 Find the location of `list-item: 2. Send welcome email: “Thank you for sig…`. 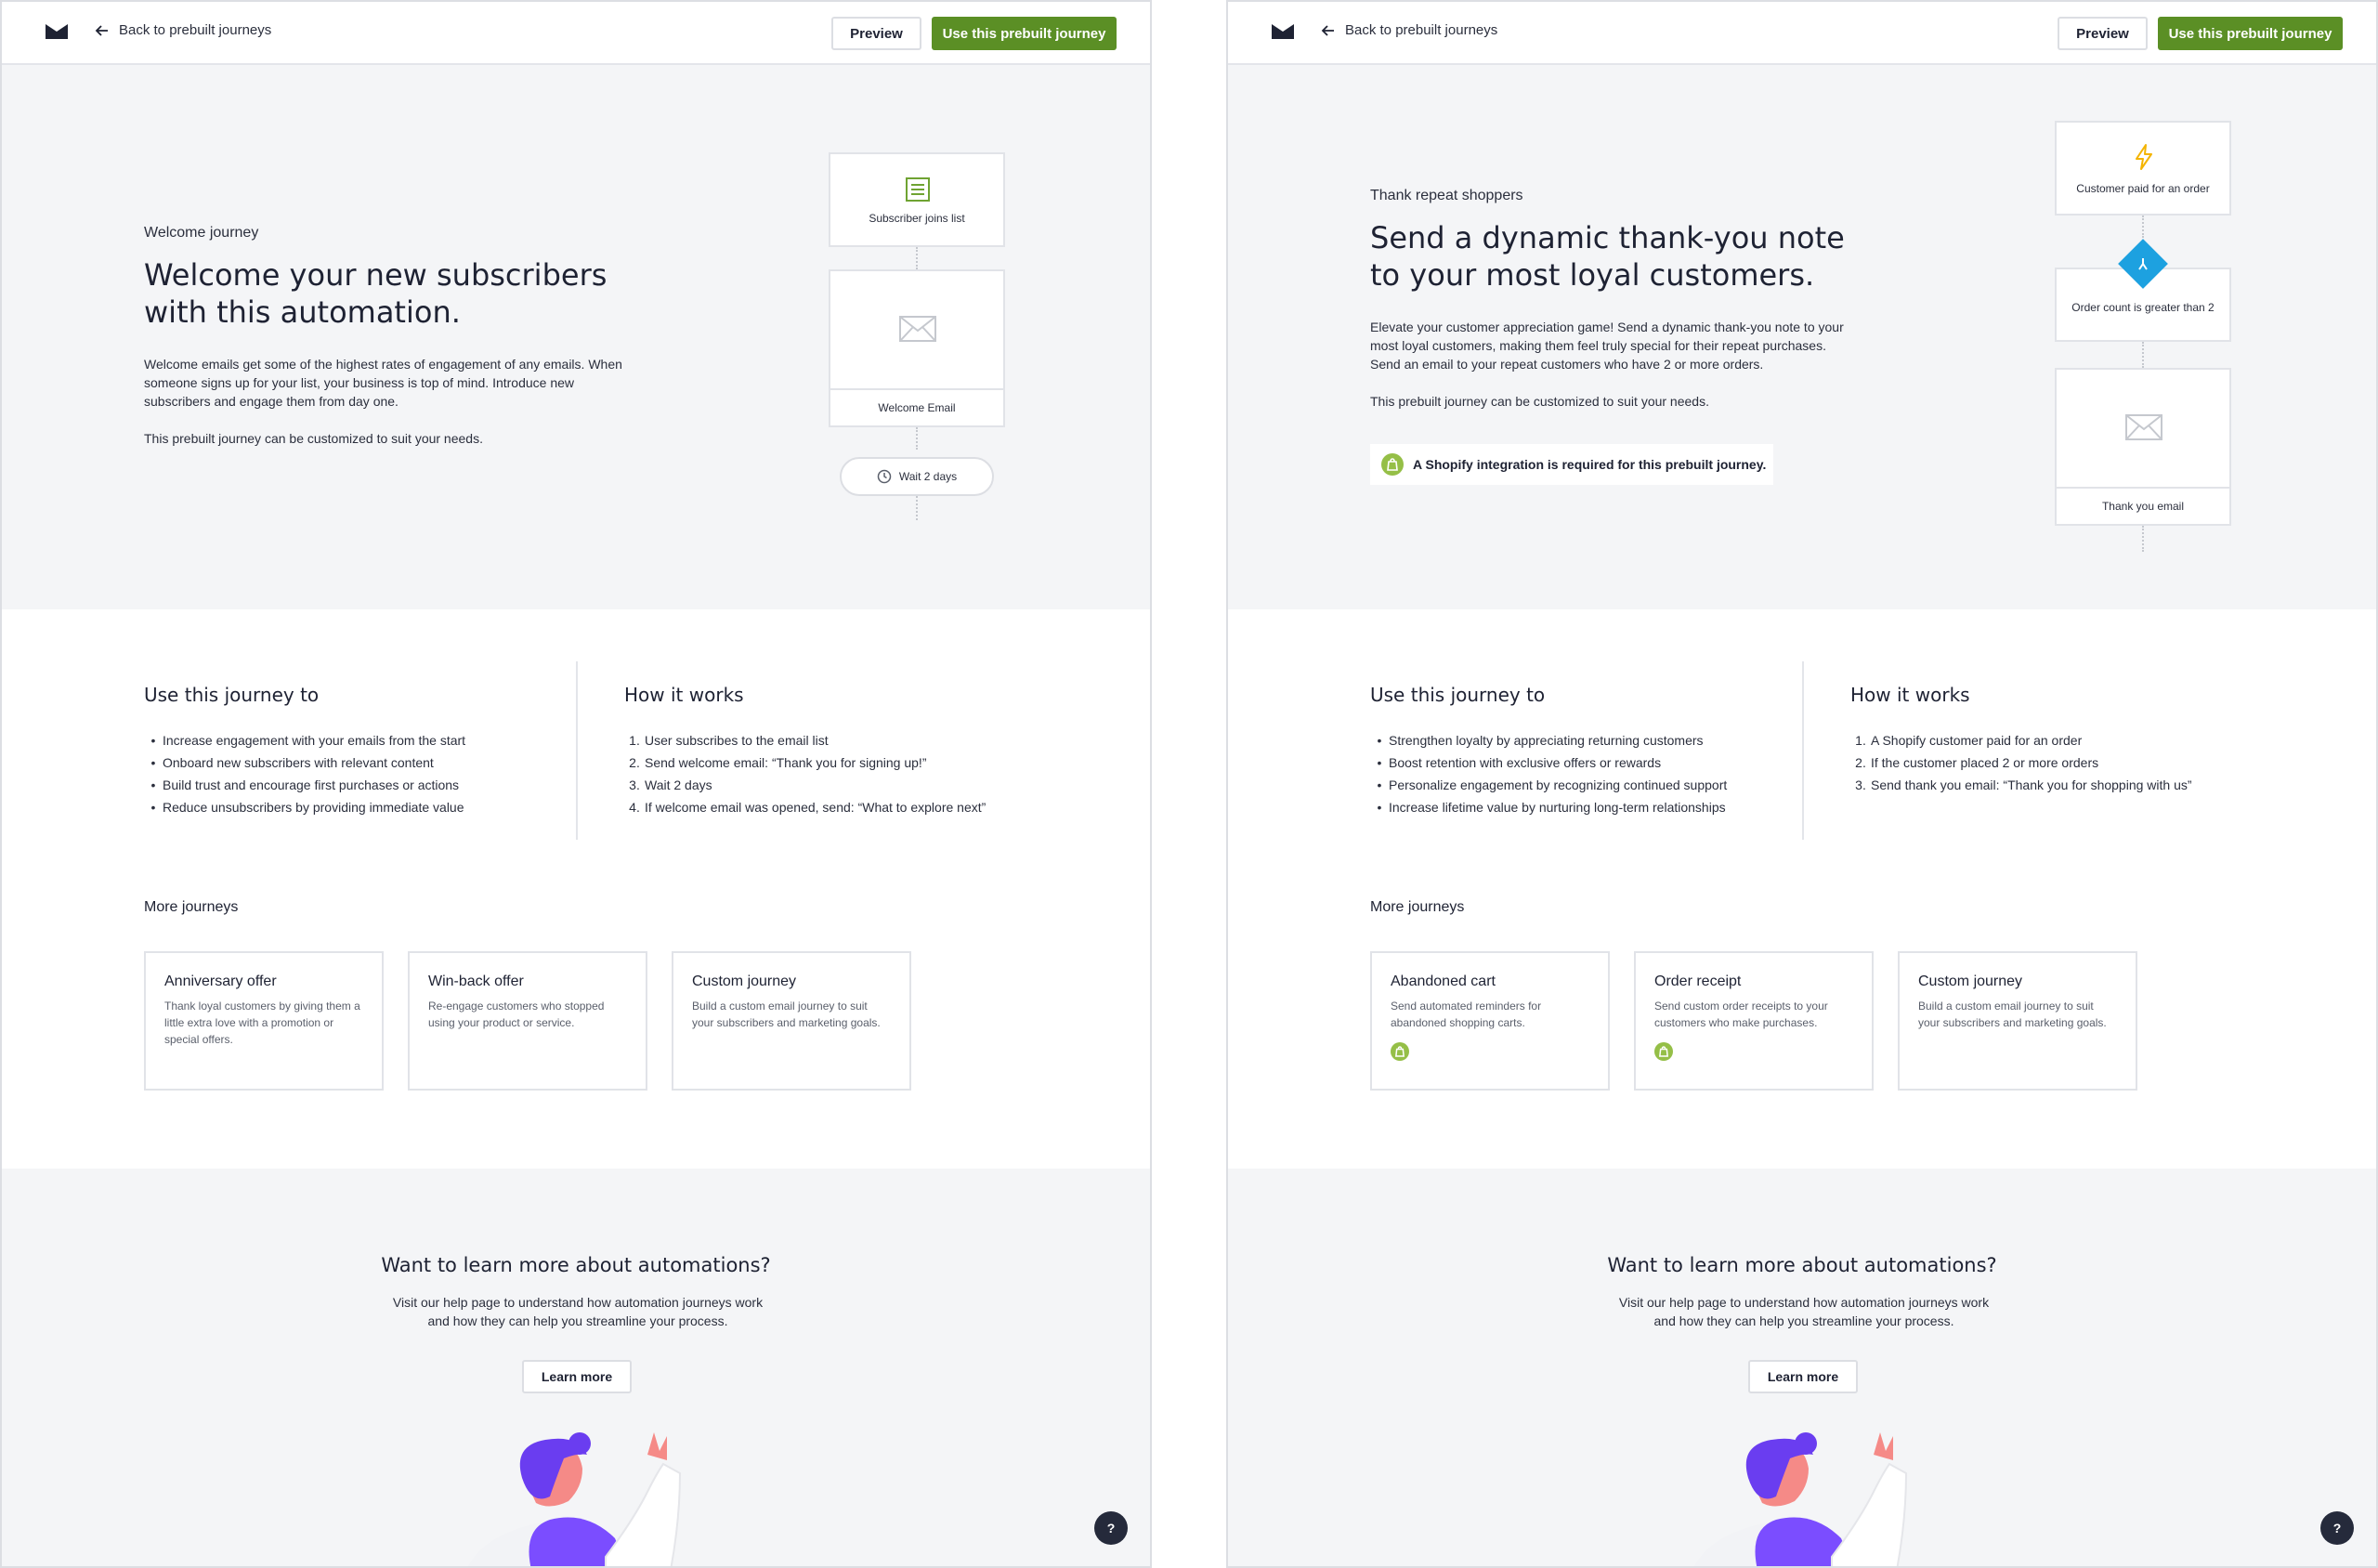

list-item: 2. Send welcome email: “Thank you for sig… is located at coordinates (805, 762).